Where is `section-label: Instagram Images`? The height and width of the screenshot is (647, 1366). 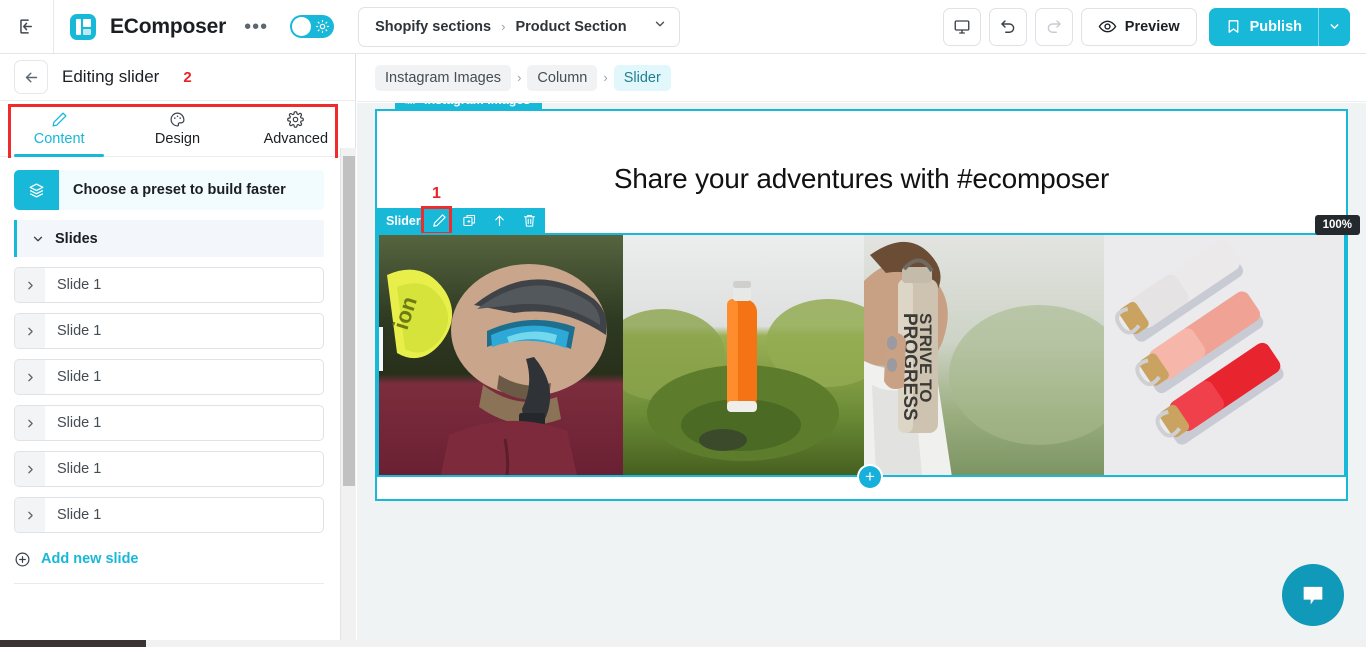
section-label: Instagram Images is located at coordinates (477, 105).